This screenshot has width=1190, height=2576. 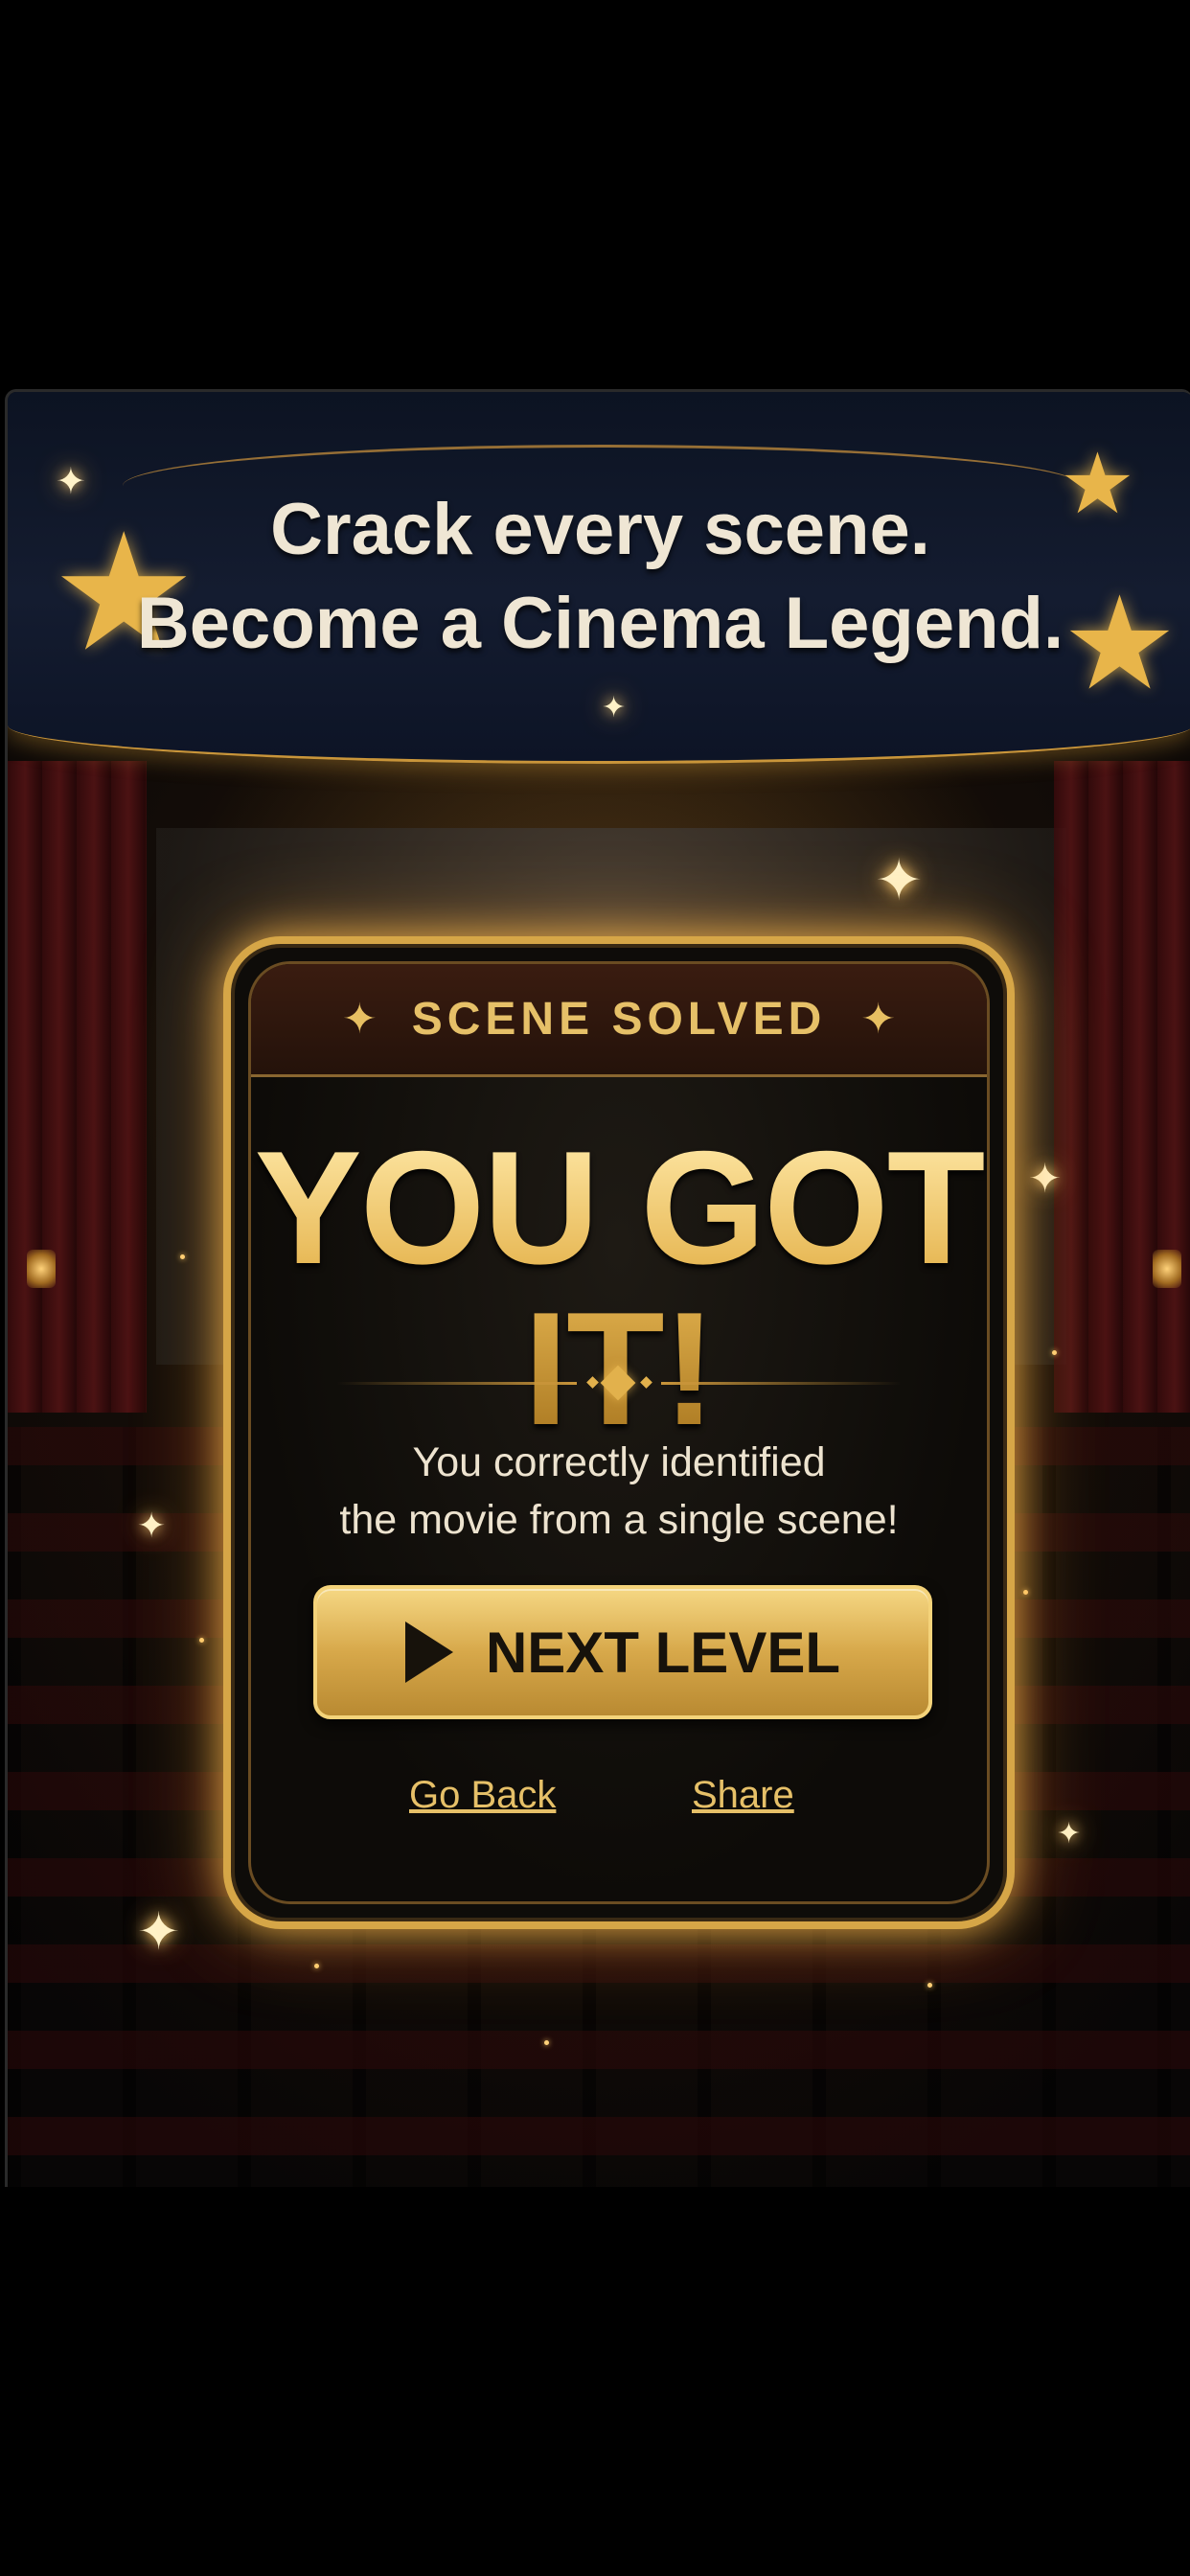 I want to click on wall-lamp-left, so click(x=42, y=1269).